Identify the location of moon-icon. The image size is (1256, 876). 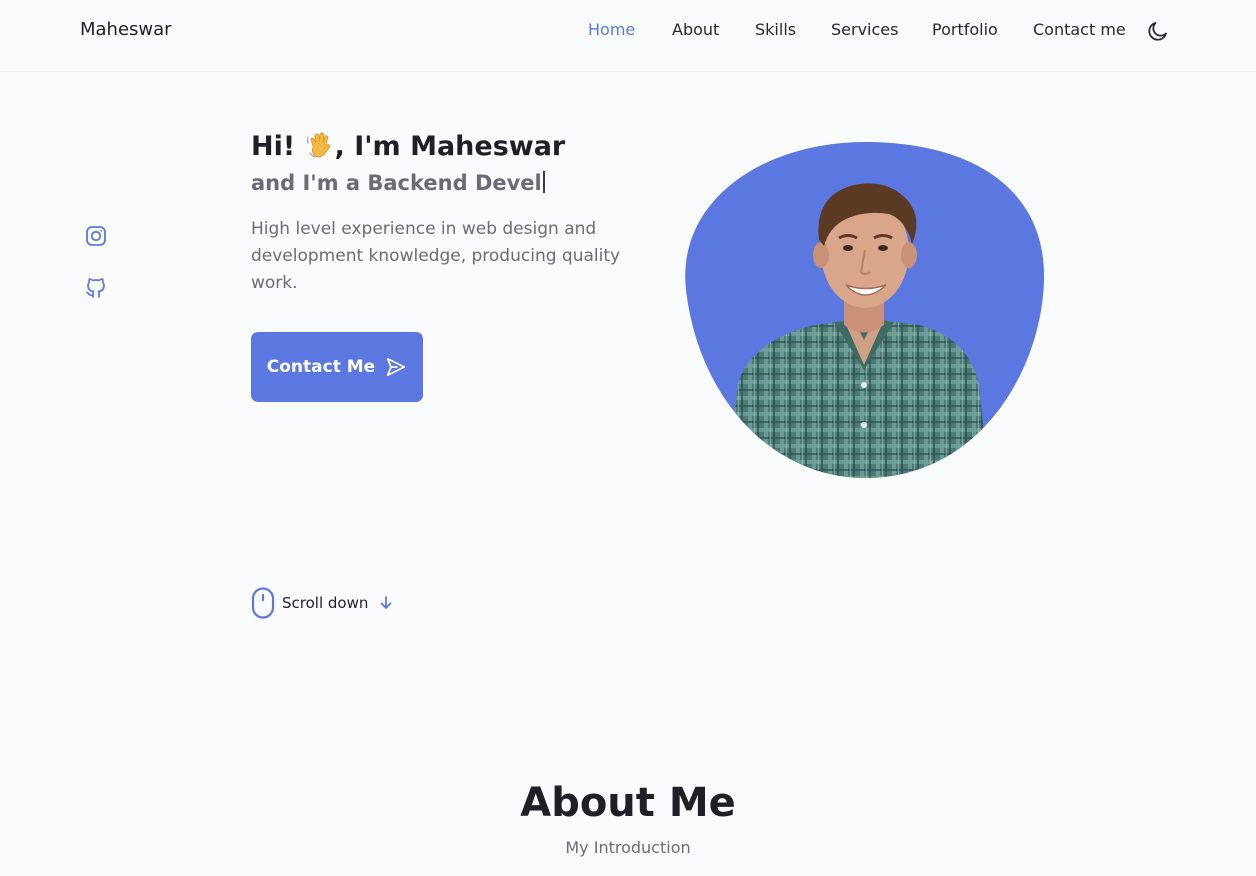
(1158, 31).